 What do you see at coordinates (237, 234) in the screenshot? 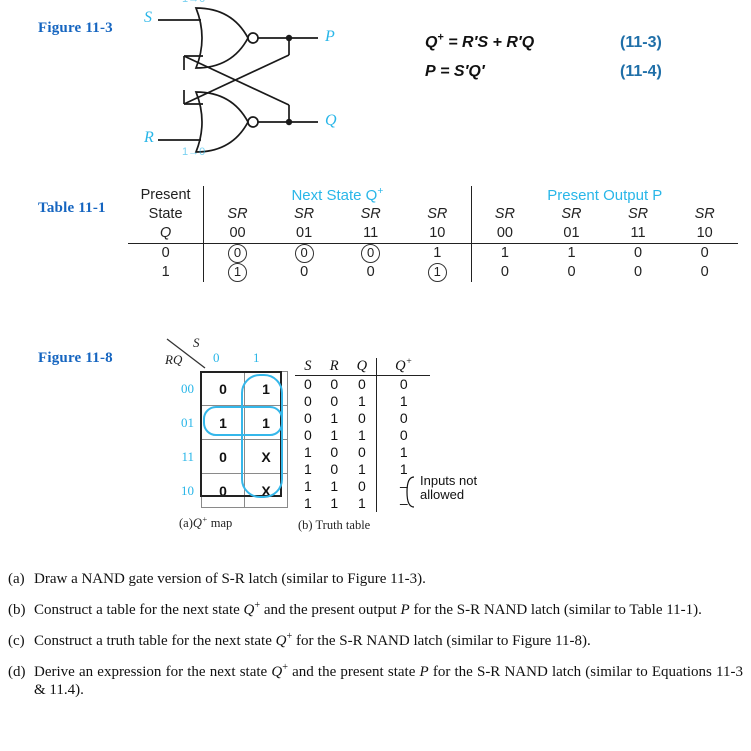
I see `sr-value-ns-0: 00` at bounding box center [237, 234].